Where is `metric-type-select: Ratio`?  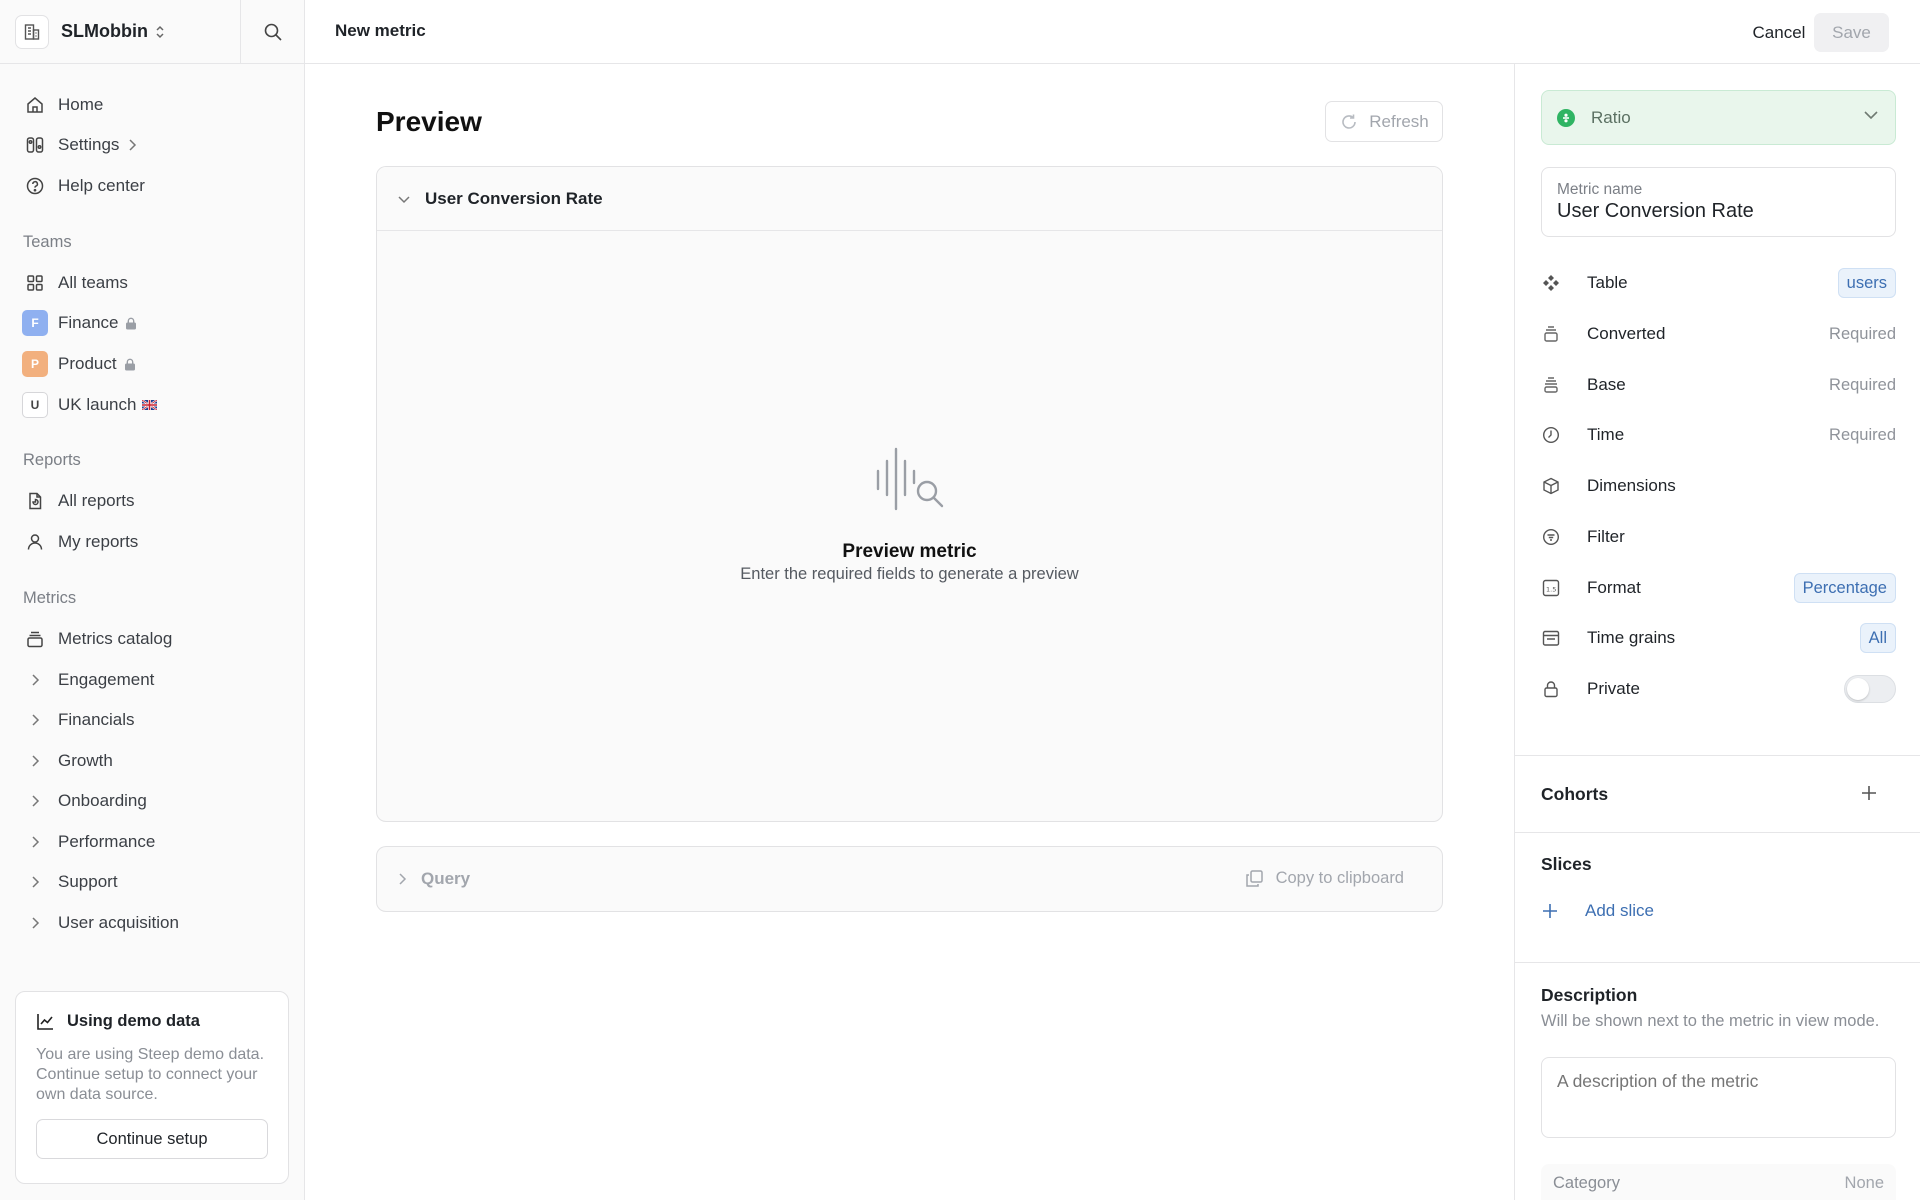 metric-type-select: Ratio is located at coordinates (1718, 117).